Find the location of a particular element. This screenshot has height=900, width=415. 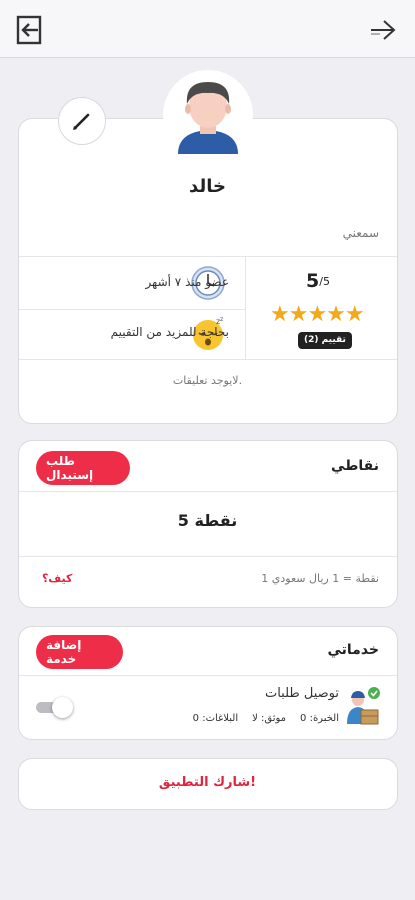

logout-icon is located at coordinates (29, 30).